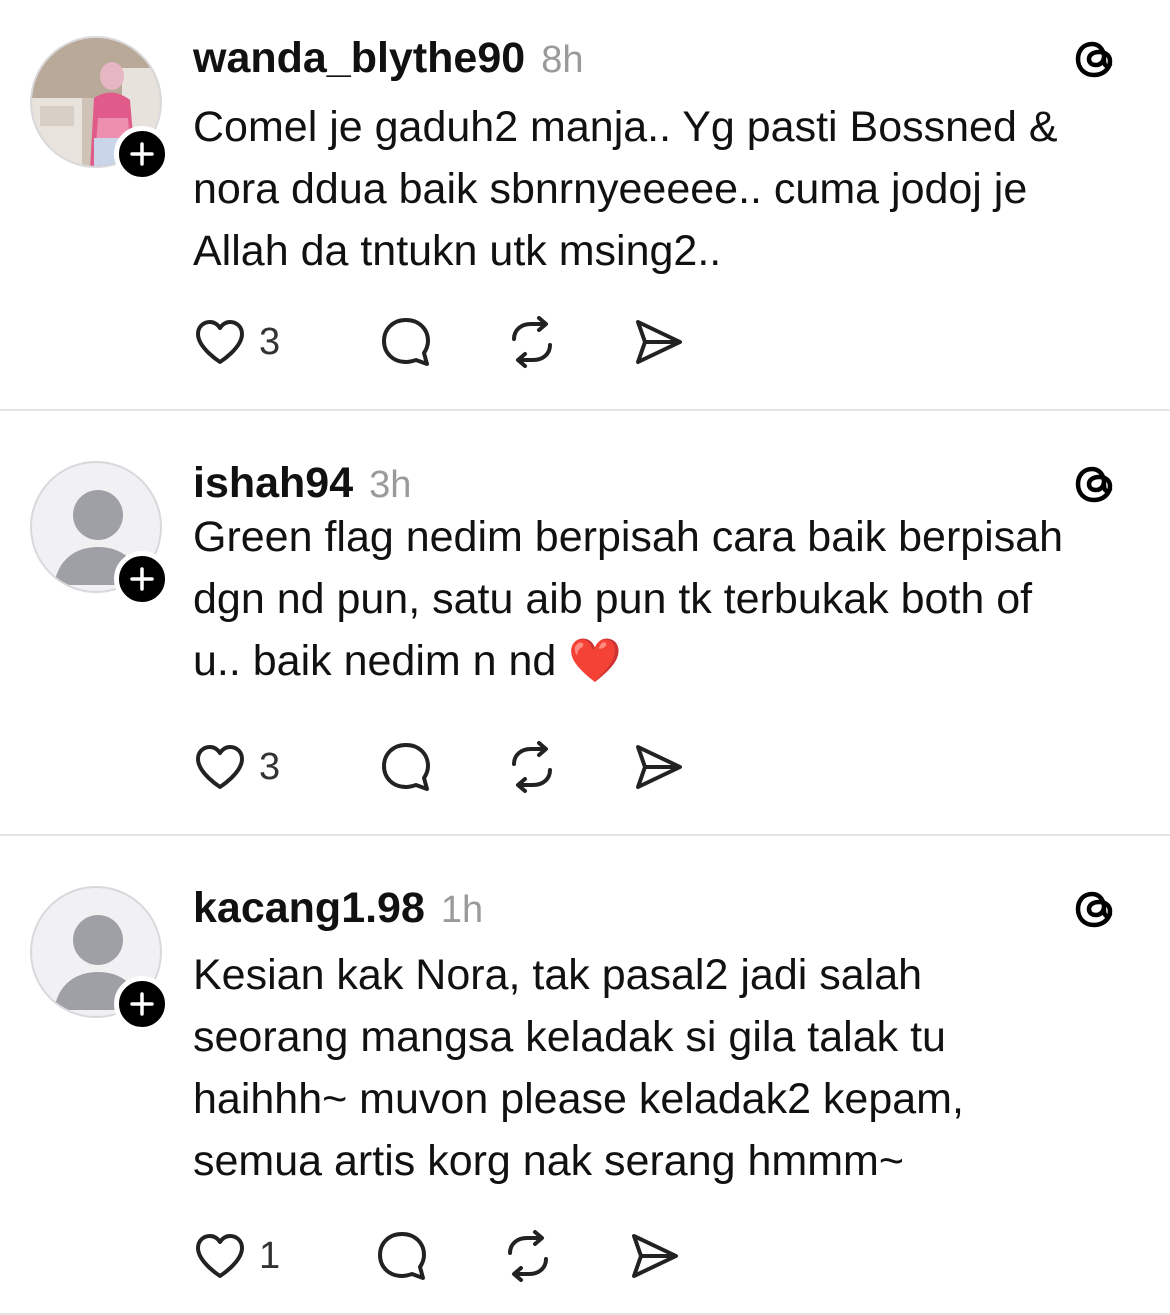  I want to click on comment-header: kacang1.98 1h, so click(338, 908).